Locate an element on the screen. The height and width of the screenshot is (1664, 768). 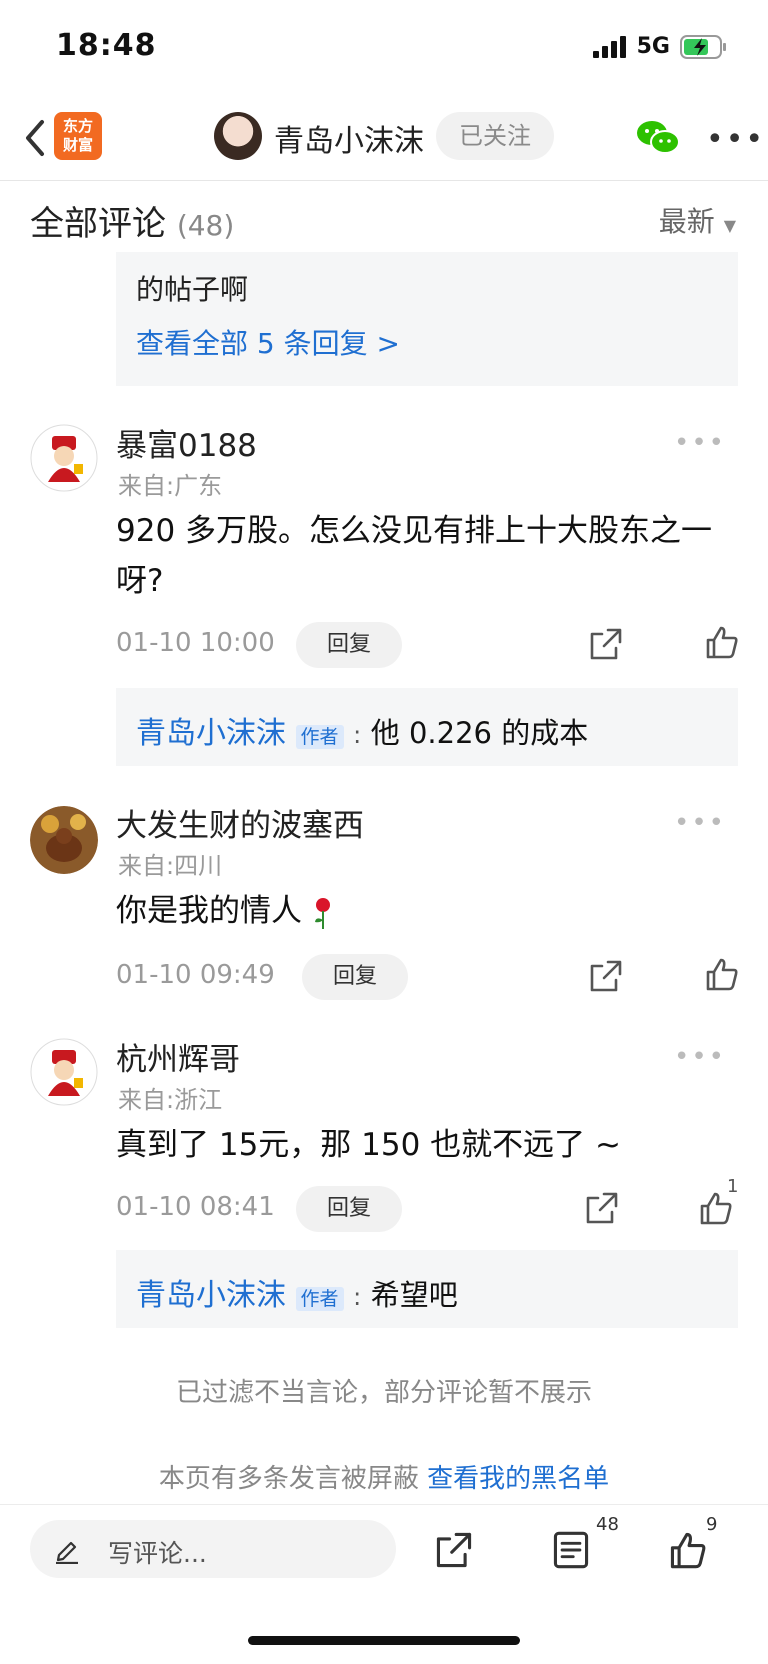
comment-time: 01-10 10:00 is located at coordinates (195, 643).